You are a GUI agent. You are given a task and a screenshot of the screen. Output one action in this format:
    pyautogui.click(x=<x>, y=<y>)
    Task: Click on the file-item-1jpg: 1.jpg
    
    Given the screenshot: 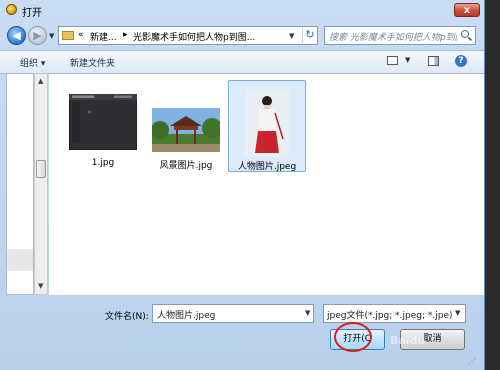 What is the action you would take?
    pyautogui.click(x=103, y=126)
    